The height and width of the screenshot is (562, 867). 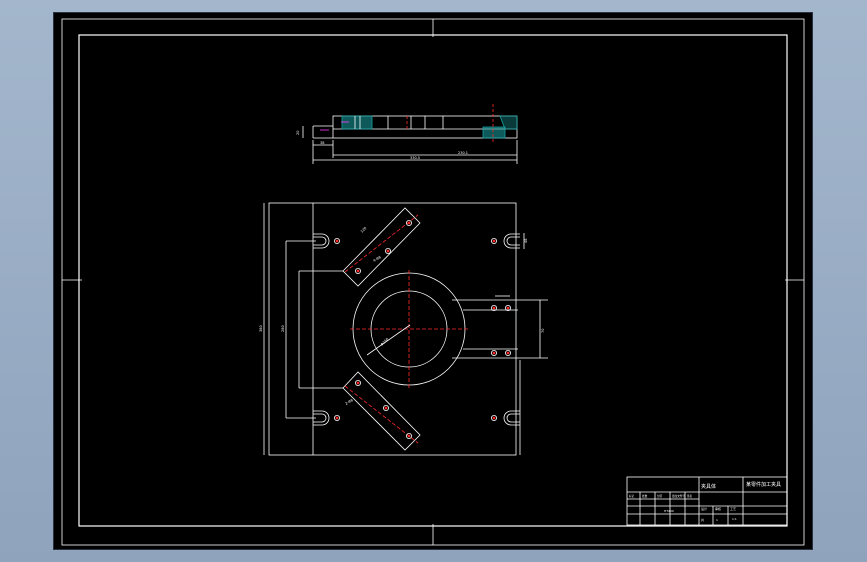 I want to click on title-block-label-total: 共, so click(x=702, y=519).